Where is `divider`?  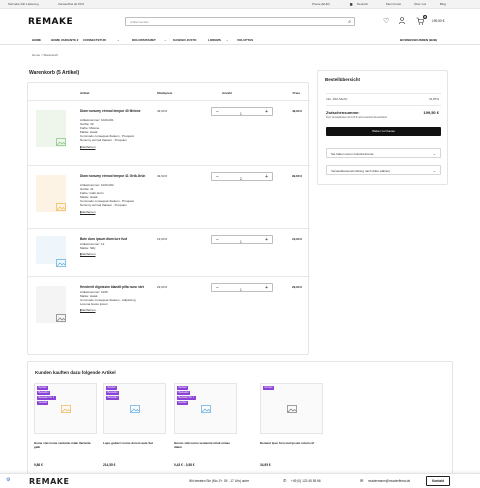 divider is located at coordinates (383, 93).